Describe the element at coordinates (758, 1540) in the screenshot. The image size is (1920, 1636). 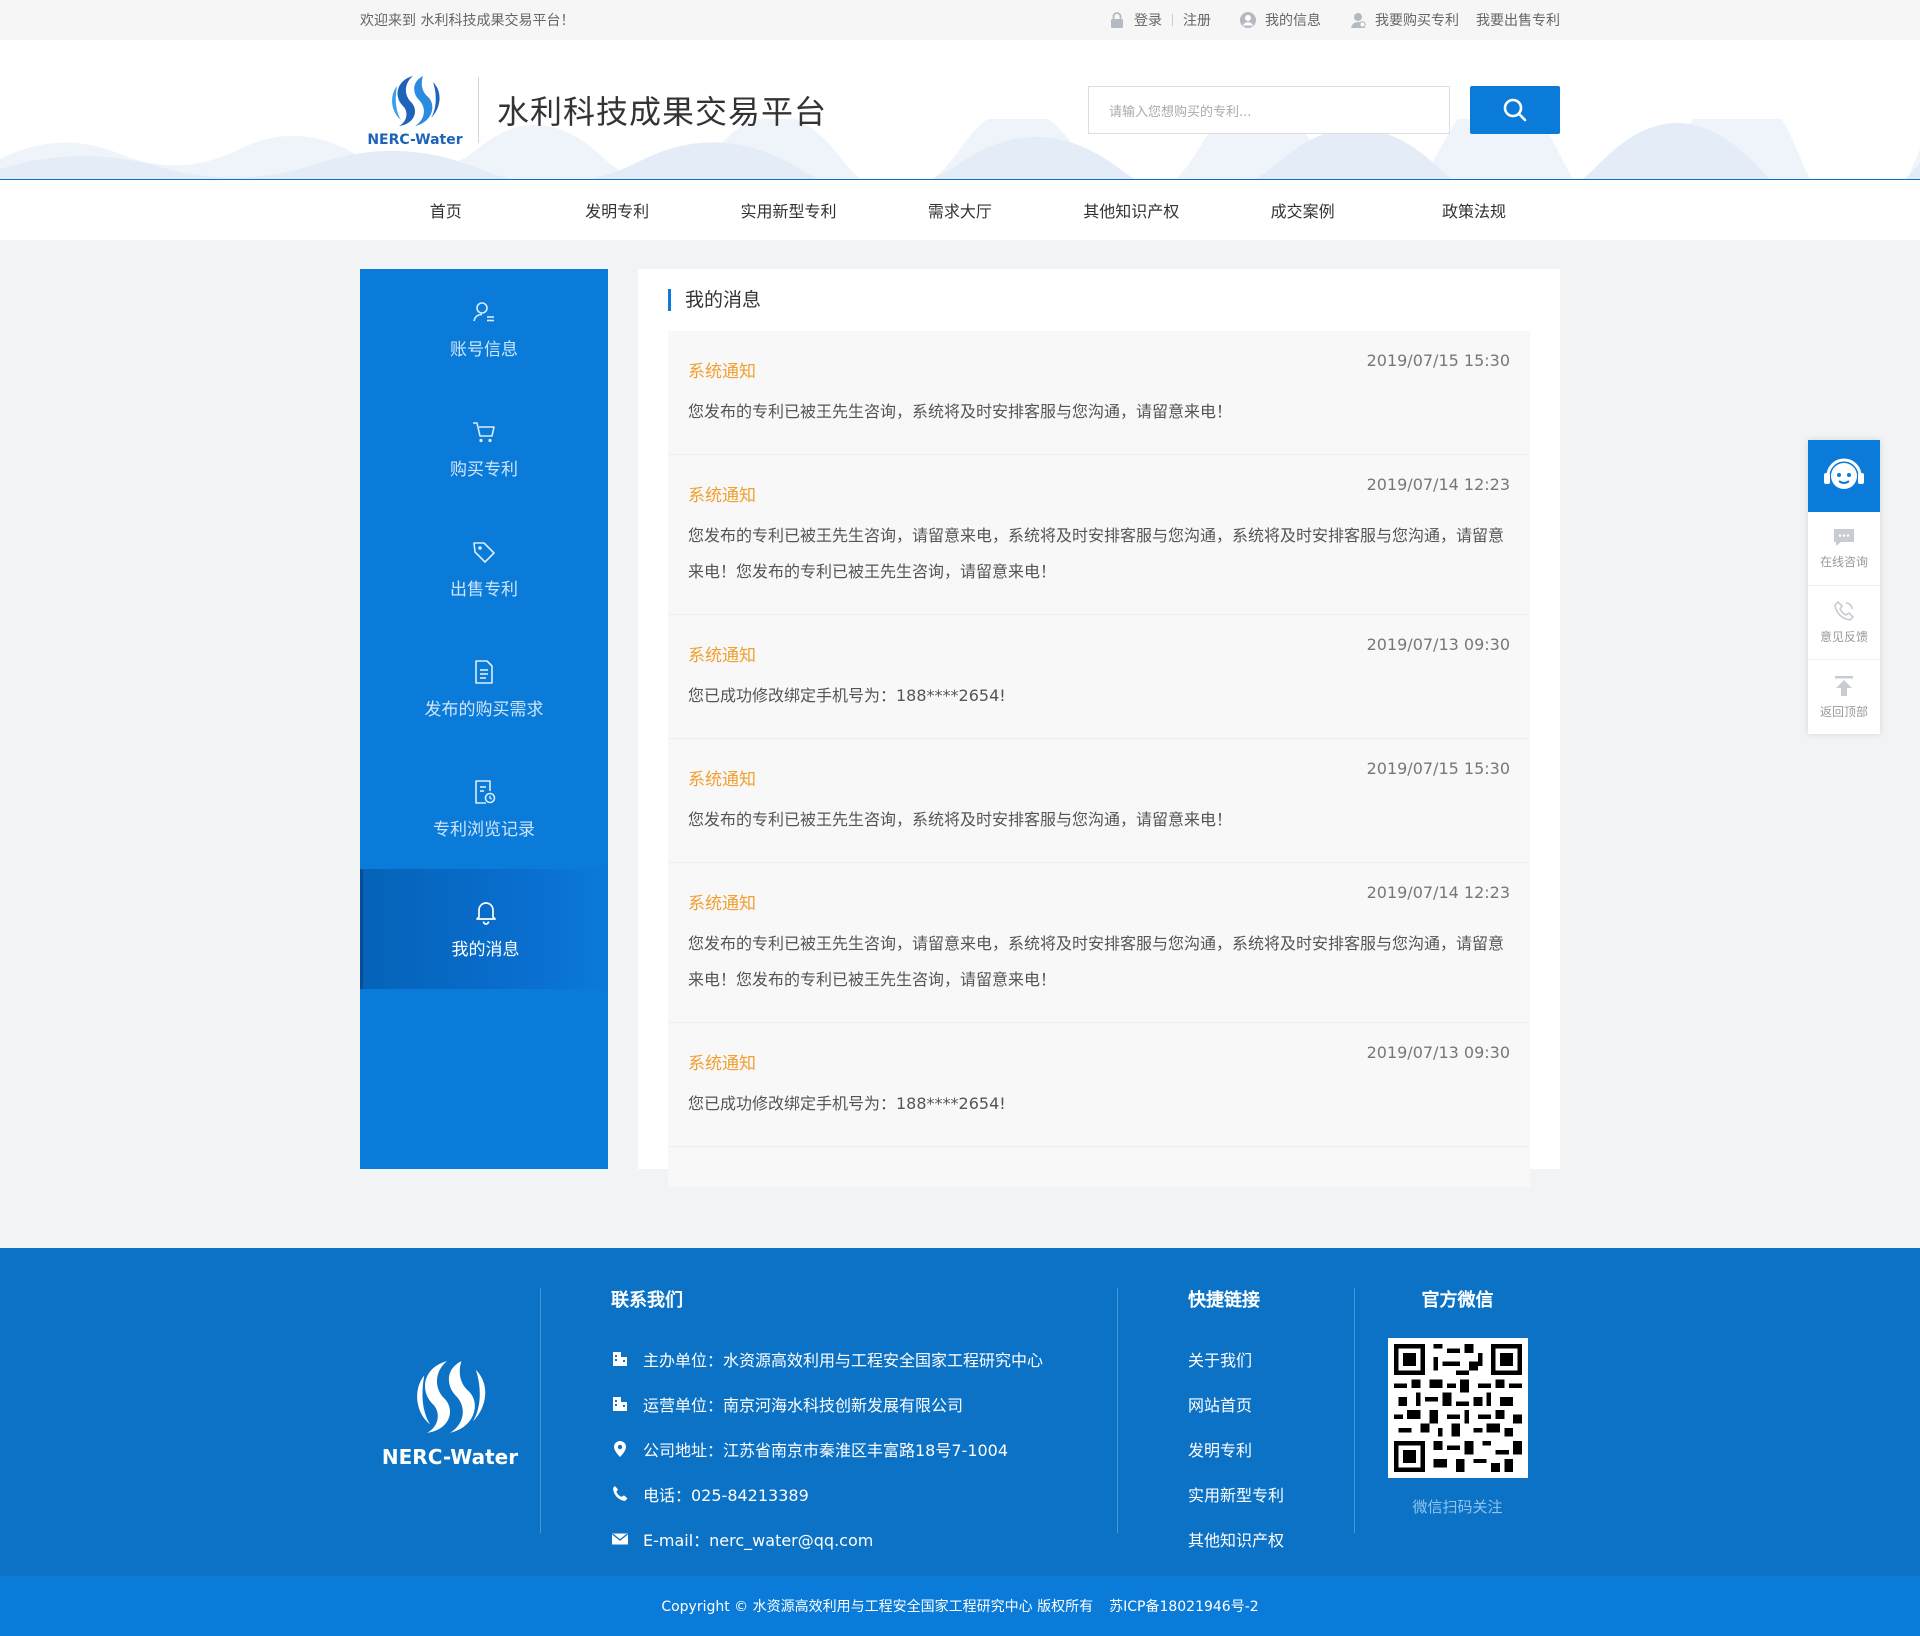
I see `contact-text: E-mail：nerc_water@qq.com` at that location.